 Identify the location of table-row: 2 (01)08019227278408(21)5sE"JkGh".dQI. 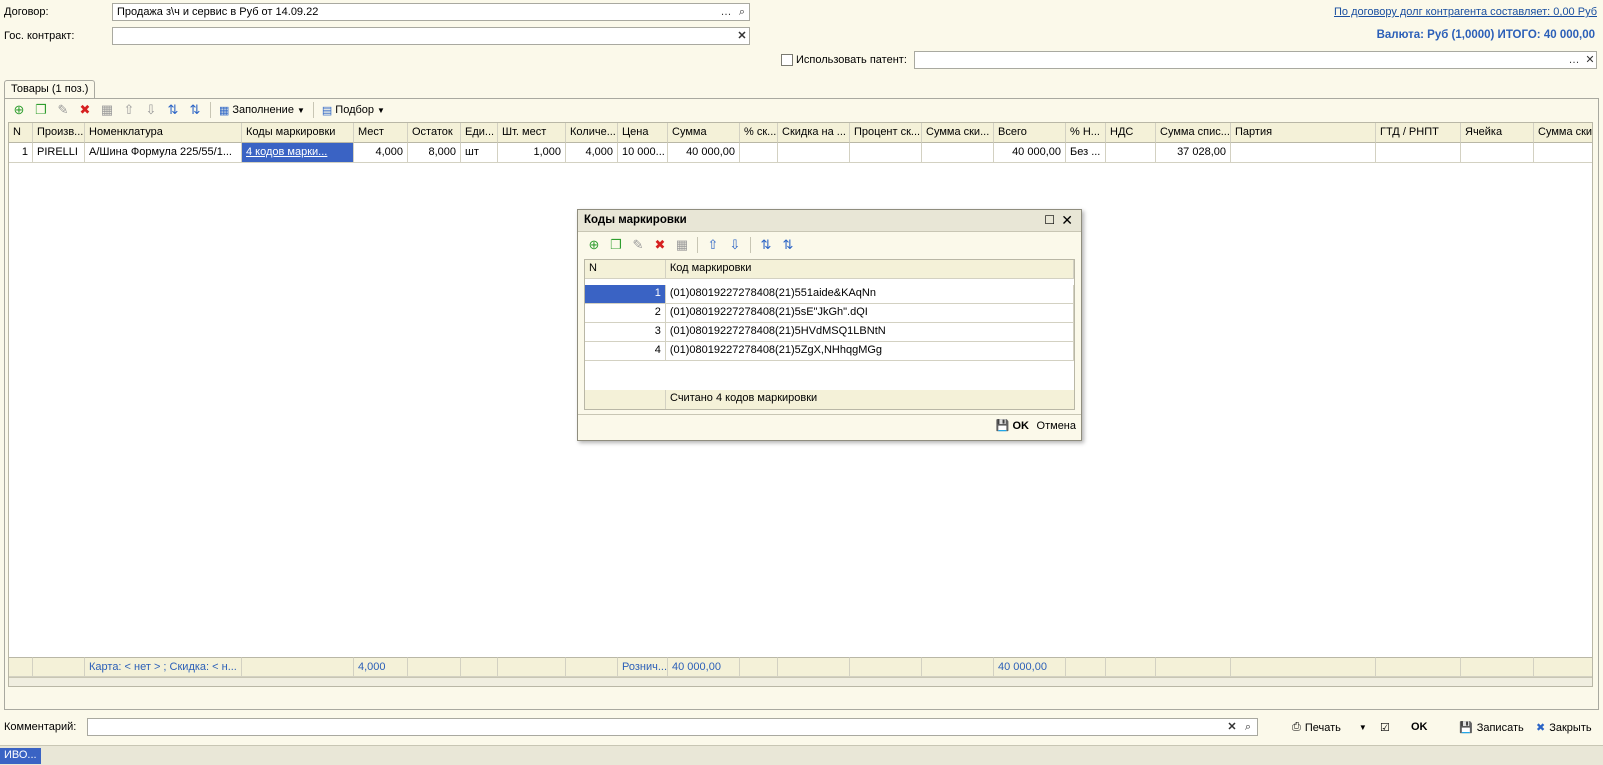
(829, 313).